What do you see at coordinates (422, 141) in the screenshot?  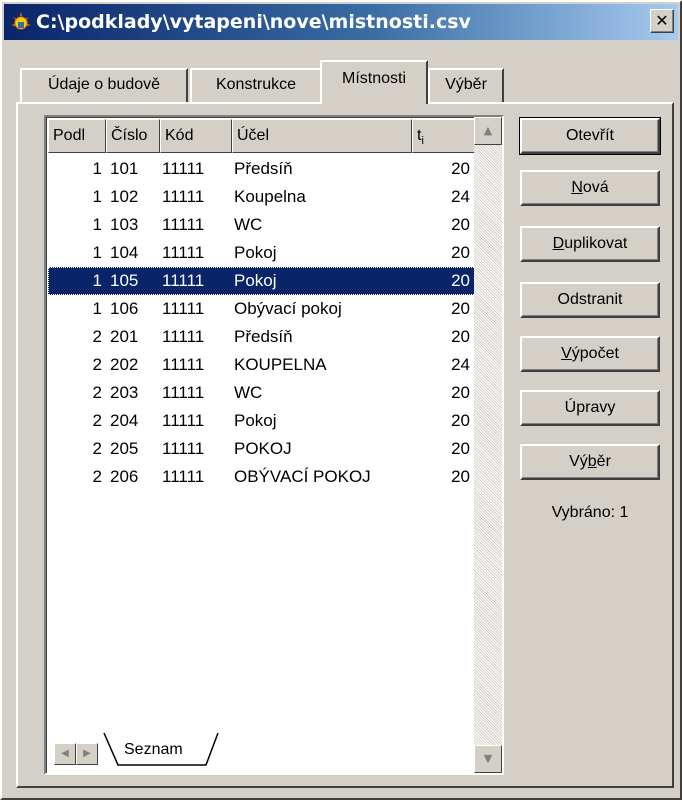 I see `column-header-subscript: i` at bounding box center [422, 141].